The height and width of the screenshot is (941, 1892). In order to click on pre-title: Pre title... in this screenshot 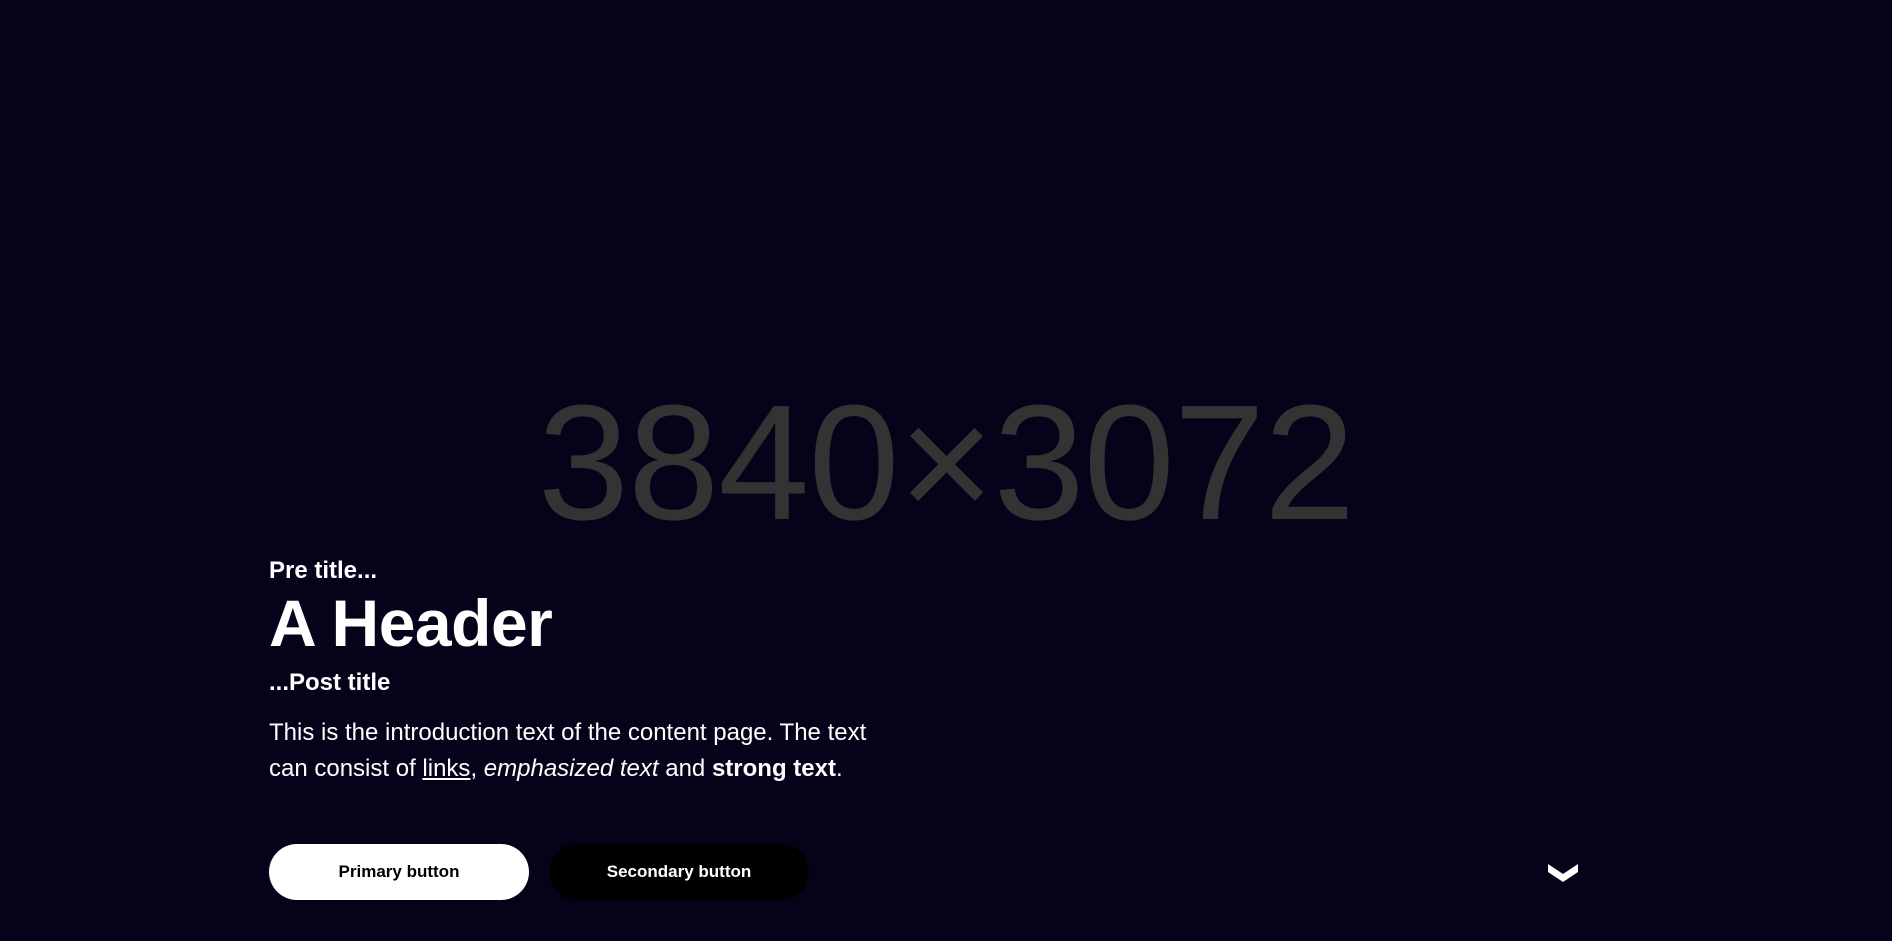, I will do `click(323, 570)`.